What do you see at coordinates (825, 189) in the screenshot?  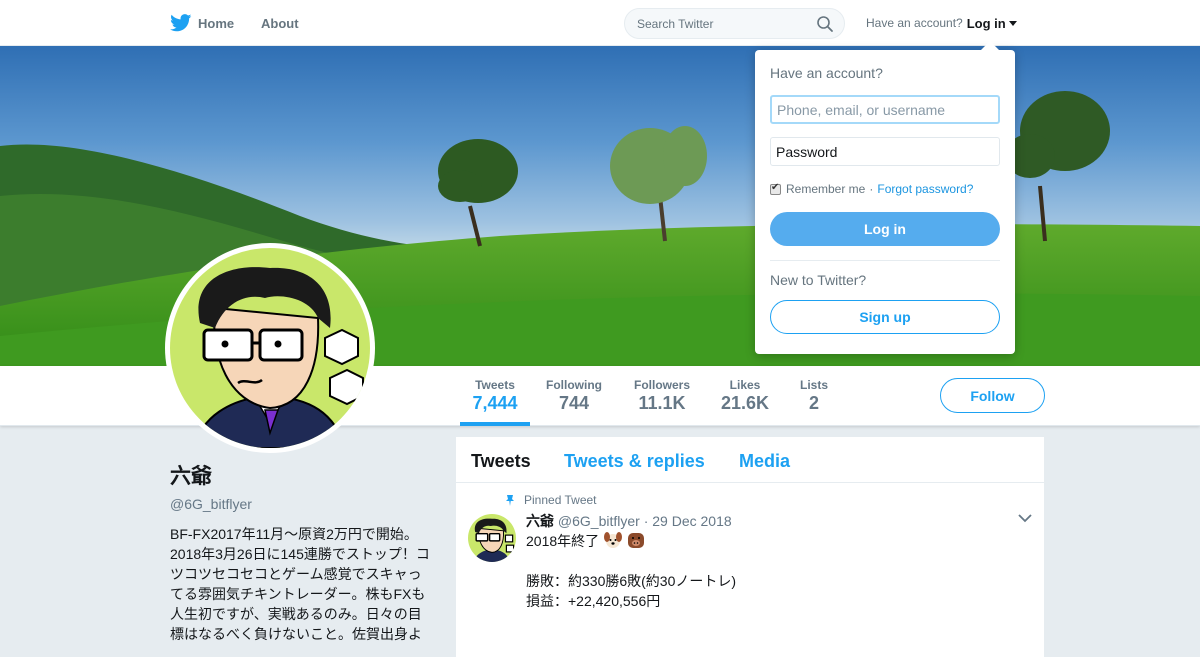 I see `remember-me-label: Remember me` at bounding box center [825, 189].